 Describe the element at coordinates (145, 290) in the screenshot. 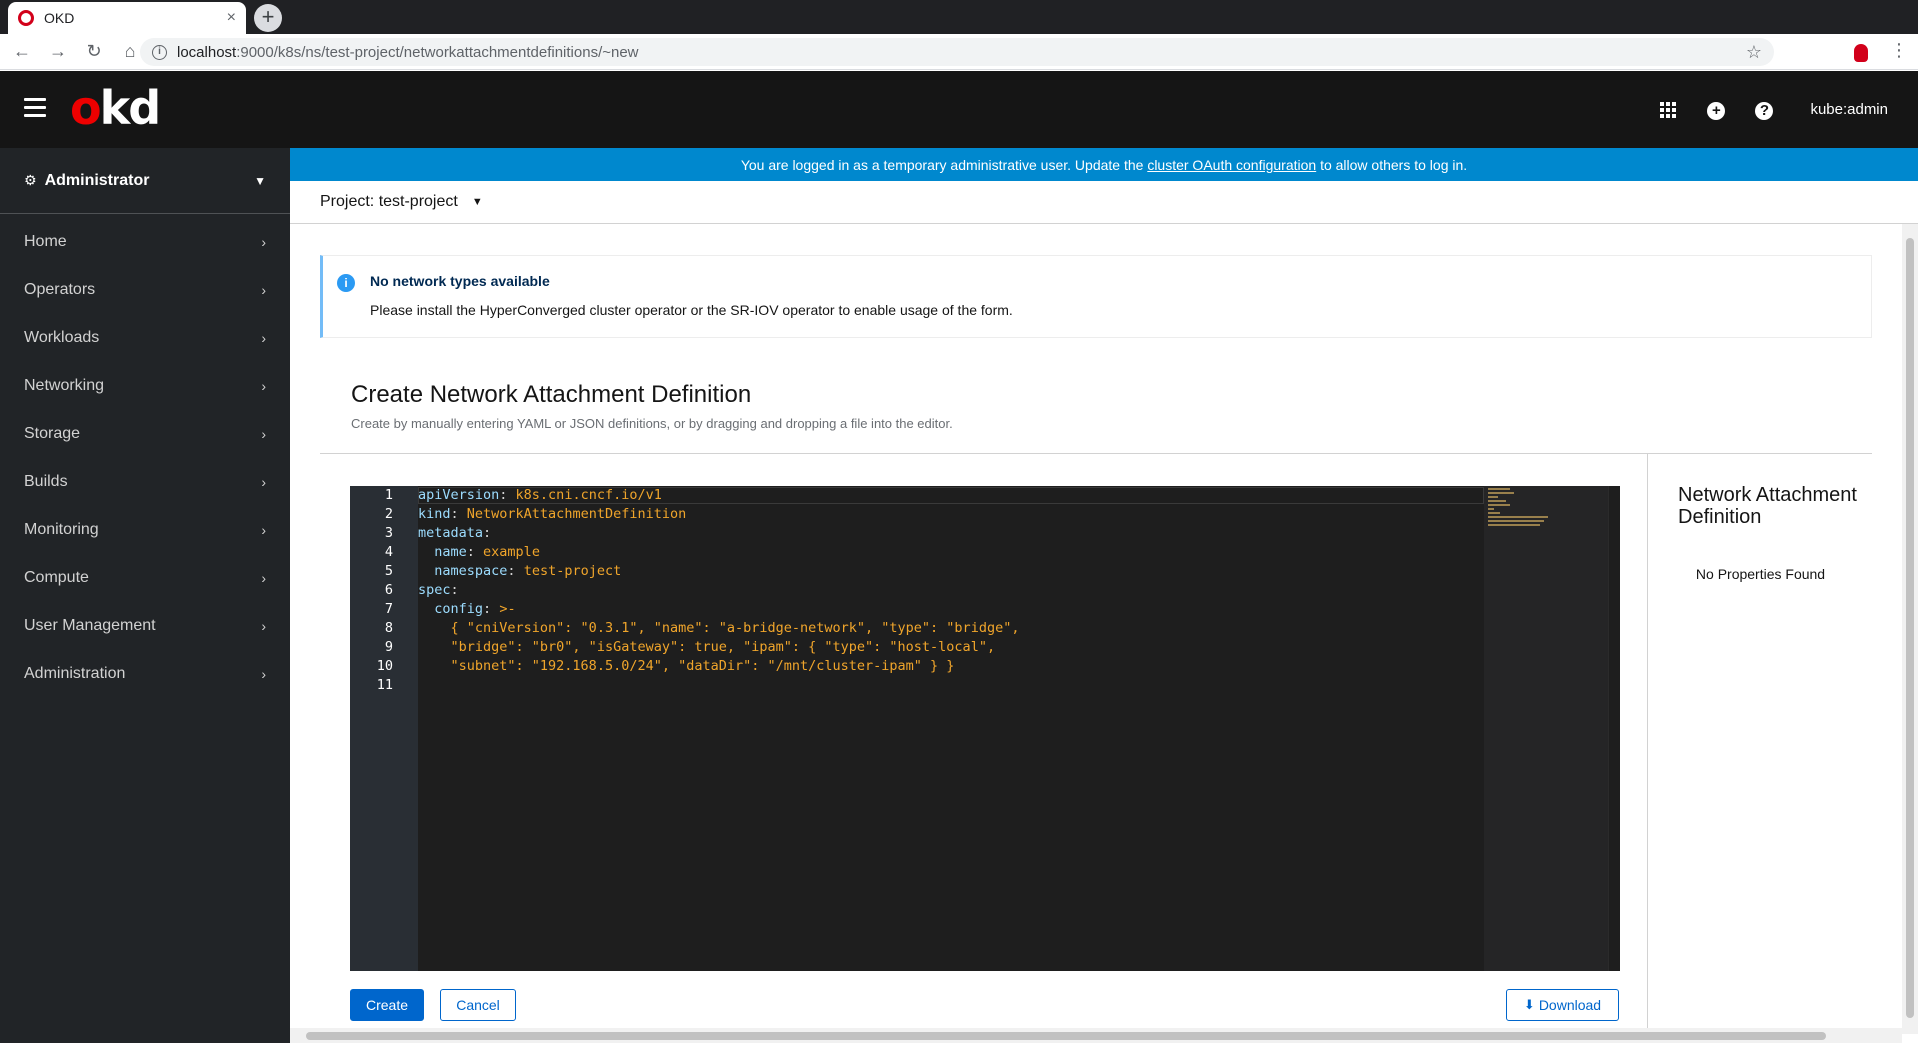

I see `sidebar-item-operators: Operators ›` at that location.